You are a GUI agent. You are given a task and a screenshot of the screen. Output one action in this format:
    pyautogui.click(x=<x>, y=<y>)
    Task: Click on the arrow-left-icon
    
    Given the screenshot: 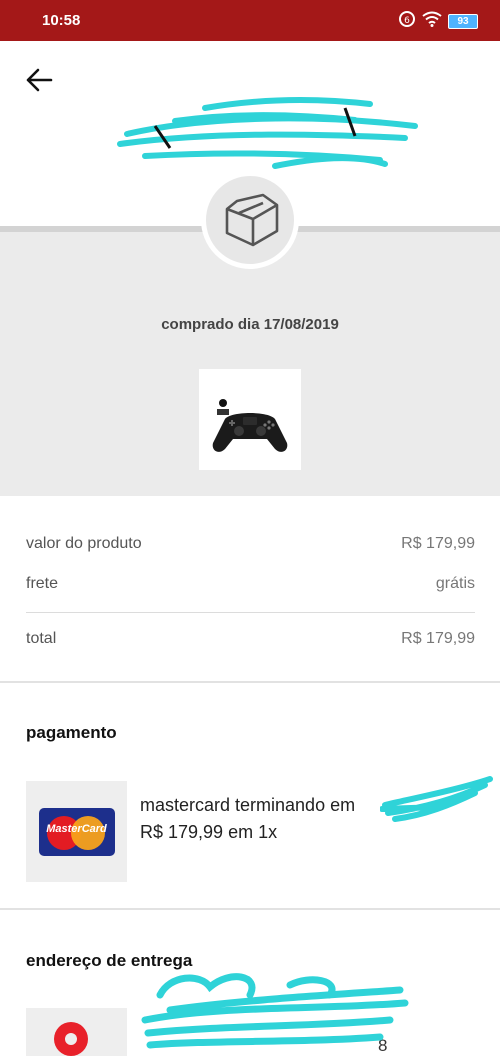 What is the action you would take?
    pyautogui.click(x=39, y=80)
    